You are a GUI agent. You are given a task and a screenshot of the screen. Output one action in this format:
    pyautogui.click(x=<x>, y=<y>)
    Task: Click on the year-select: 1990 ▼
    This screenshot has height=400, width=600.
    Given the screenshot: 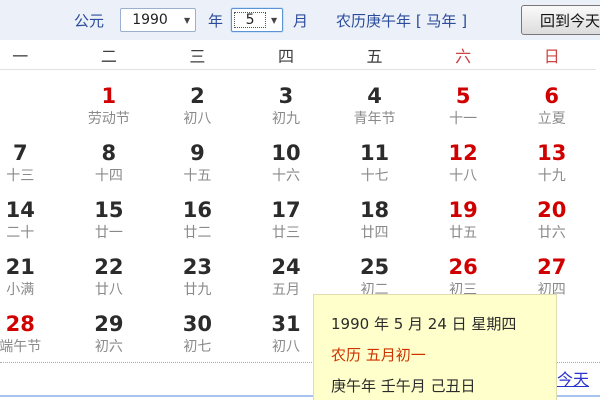 What is the action you would take?
    pyautogui.click(x=158, y=20)
    